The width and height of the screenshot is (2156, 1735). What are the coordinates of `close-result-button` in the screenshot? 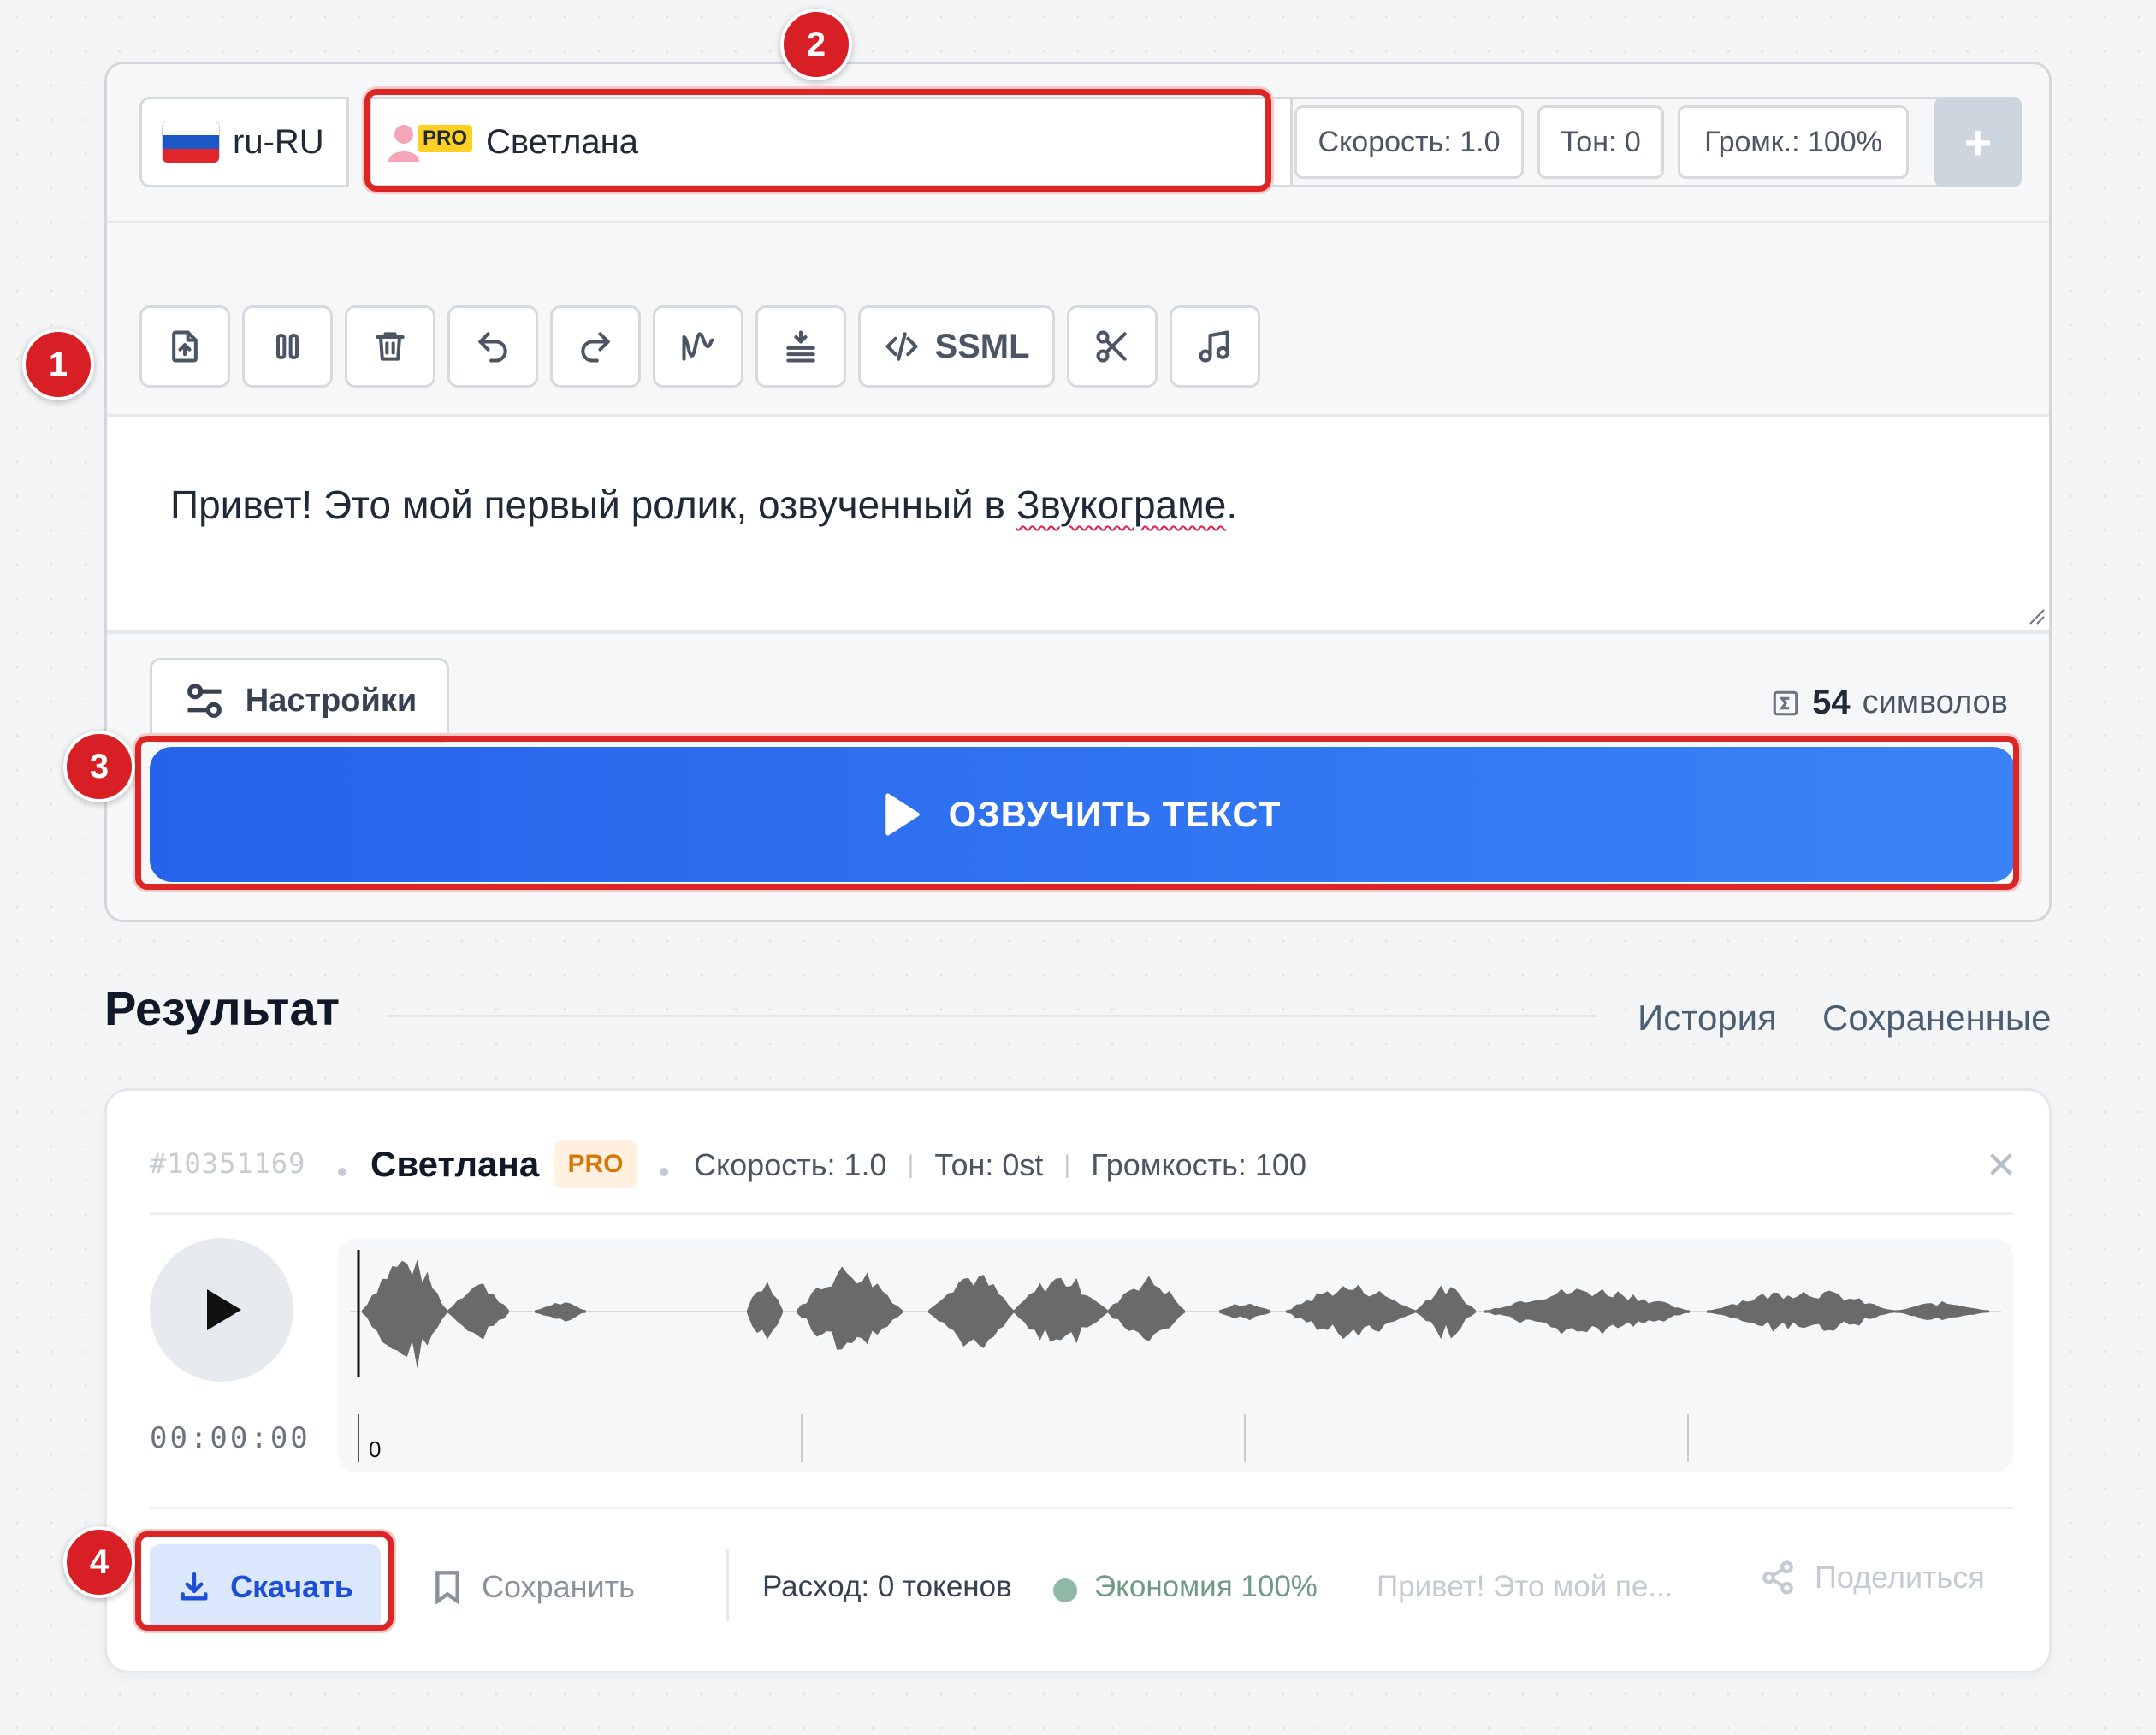 It's located at (2001, 1164).